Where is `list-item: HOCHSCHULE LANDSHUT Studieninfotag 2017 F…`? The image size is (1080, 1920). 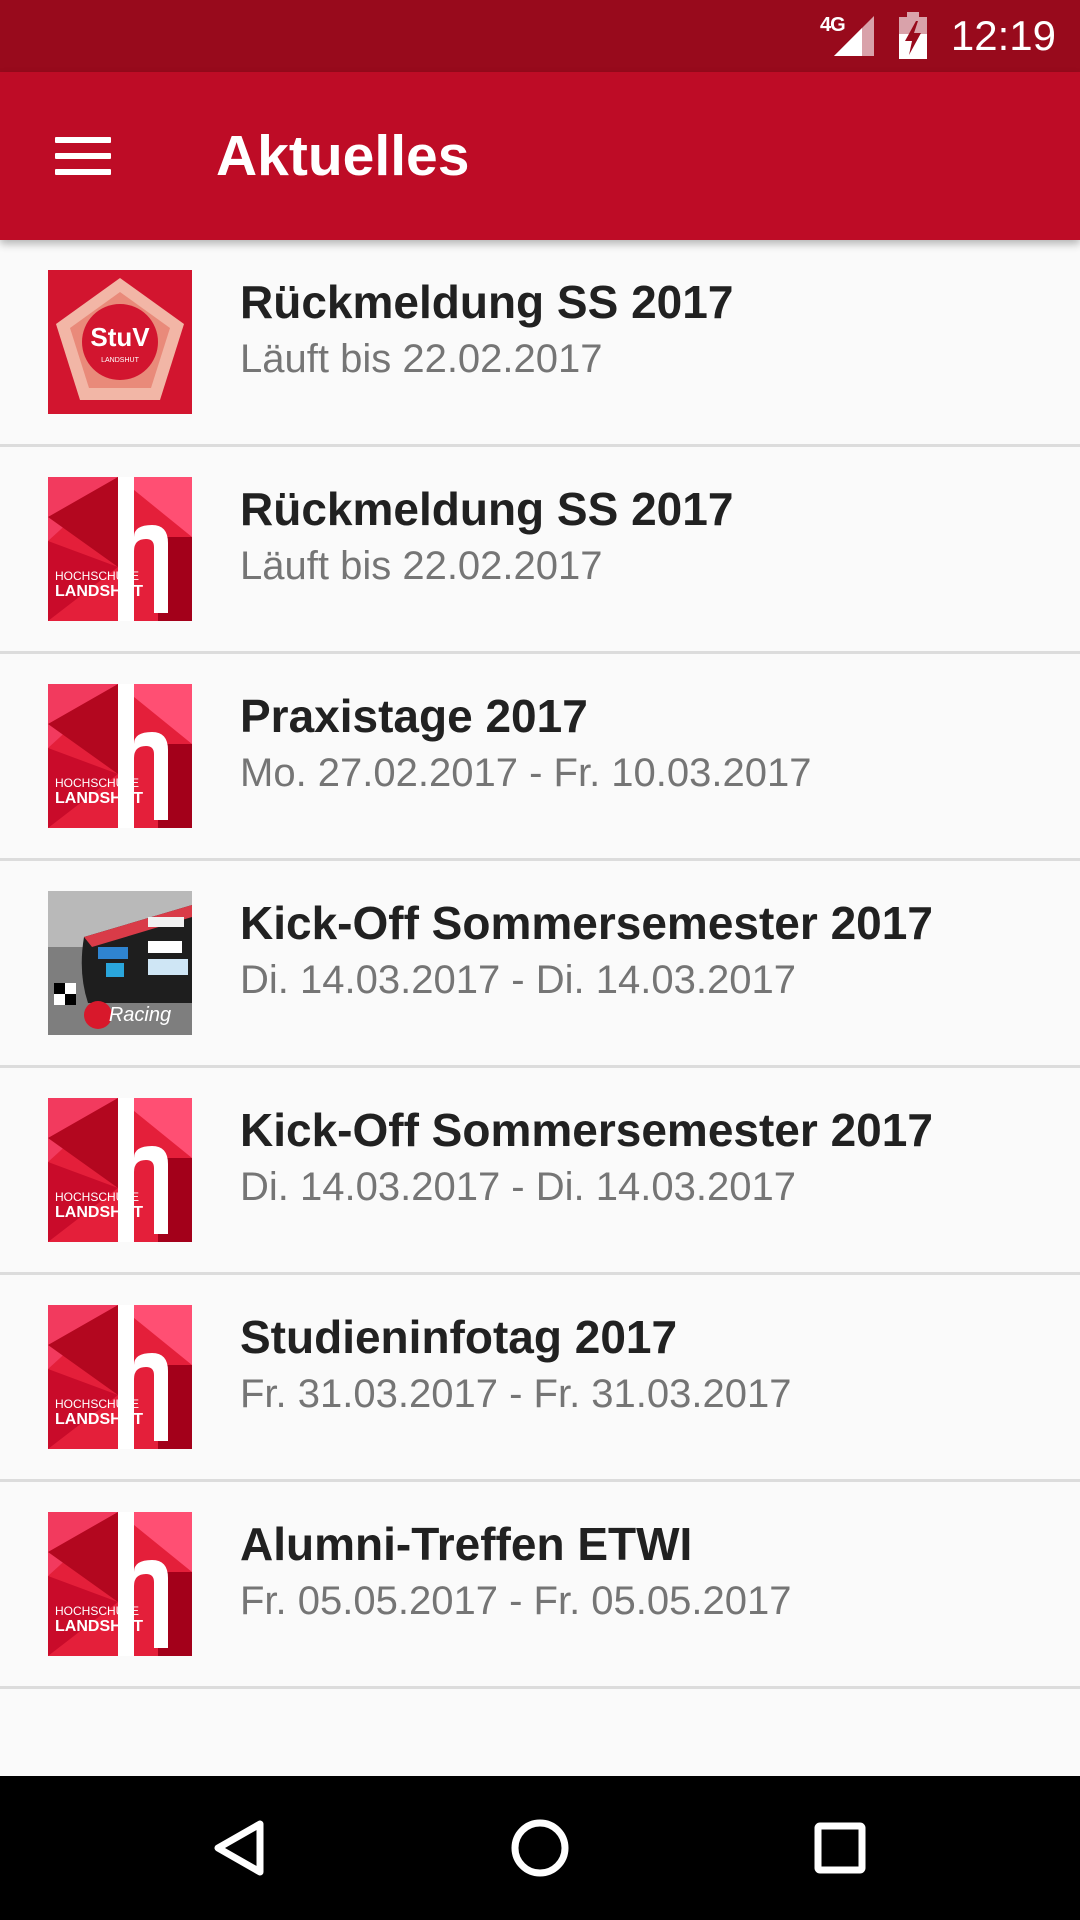
list-item: HOCHSCHULE LANDSHUT Studieninfotag 2017 F… is located at coordinates (540, 1378).